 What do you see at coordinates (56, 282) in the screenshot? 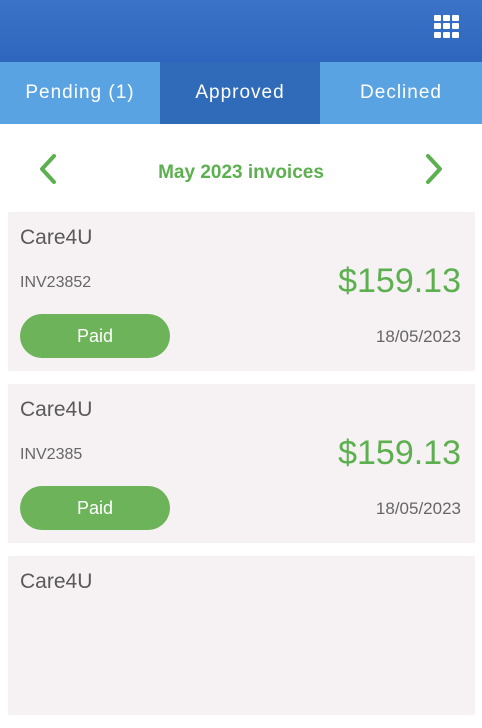
I see `invoice-number: INV23852` at bounding box center [56, 282].